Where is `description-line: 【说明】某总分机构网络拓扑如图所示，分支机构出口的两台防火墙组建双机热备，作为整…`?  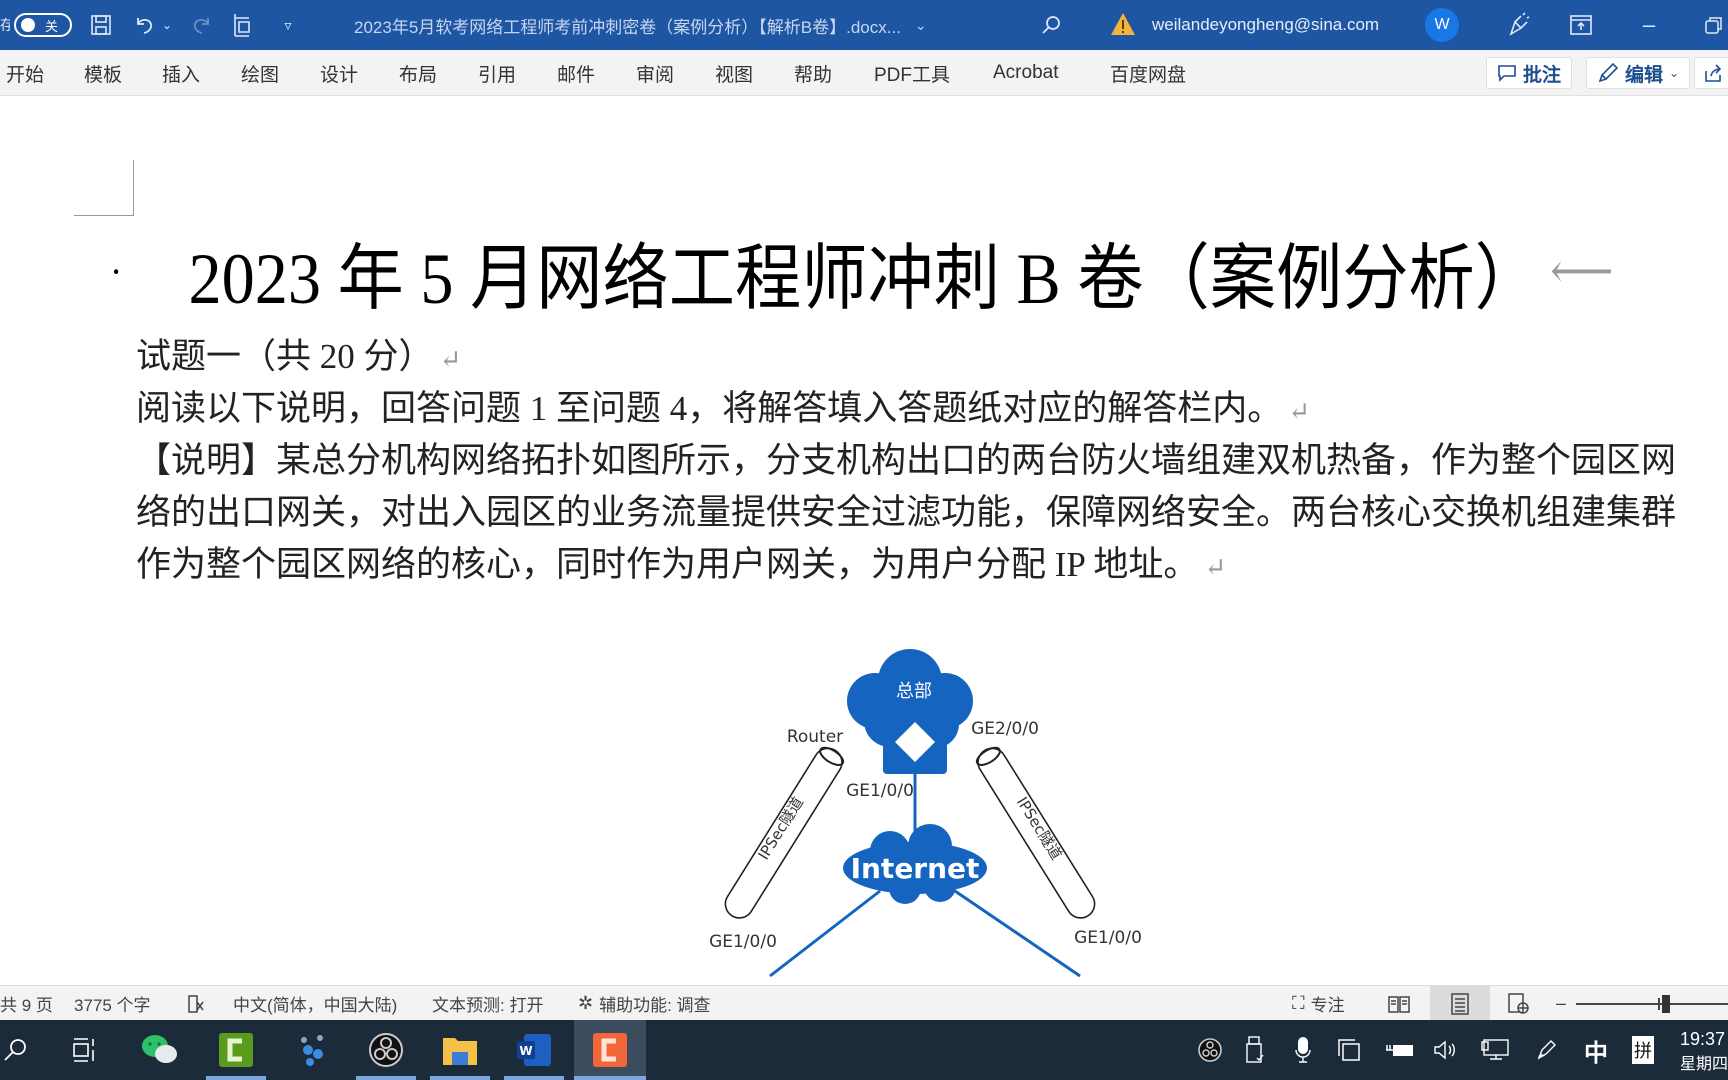
description-line: 【说明】某总分机构网络拓扑如图所示，分支机构出口的两台防火墙组建双机热备，作为整… is located at coordinates (906, 460).